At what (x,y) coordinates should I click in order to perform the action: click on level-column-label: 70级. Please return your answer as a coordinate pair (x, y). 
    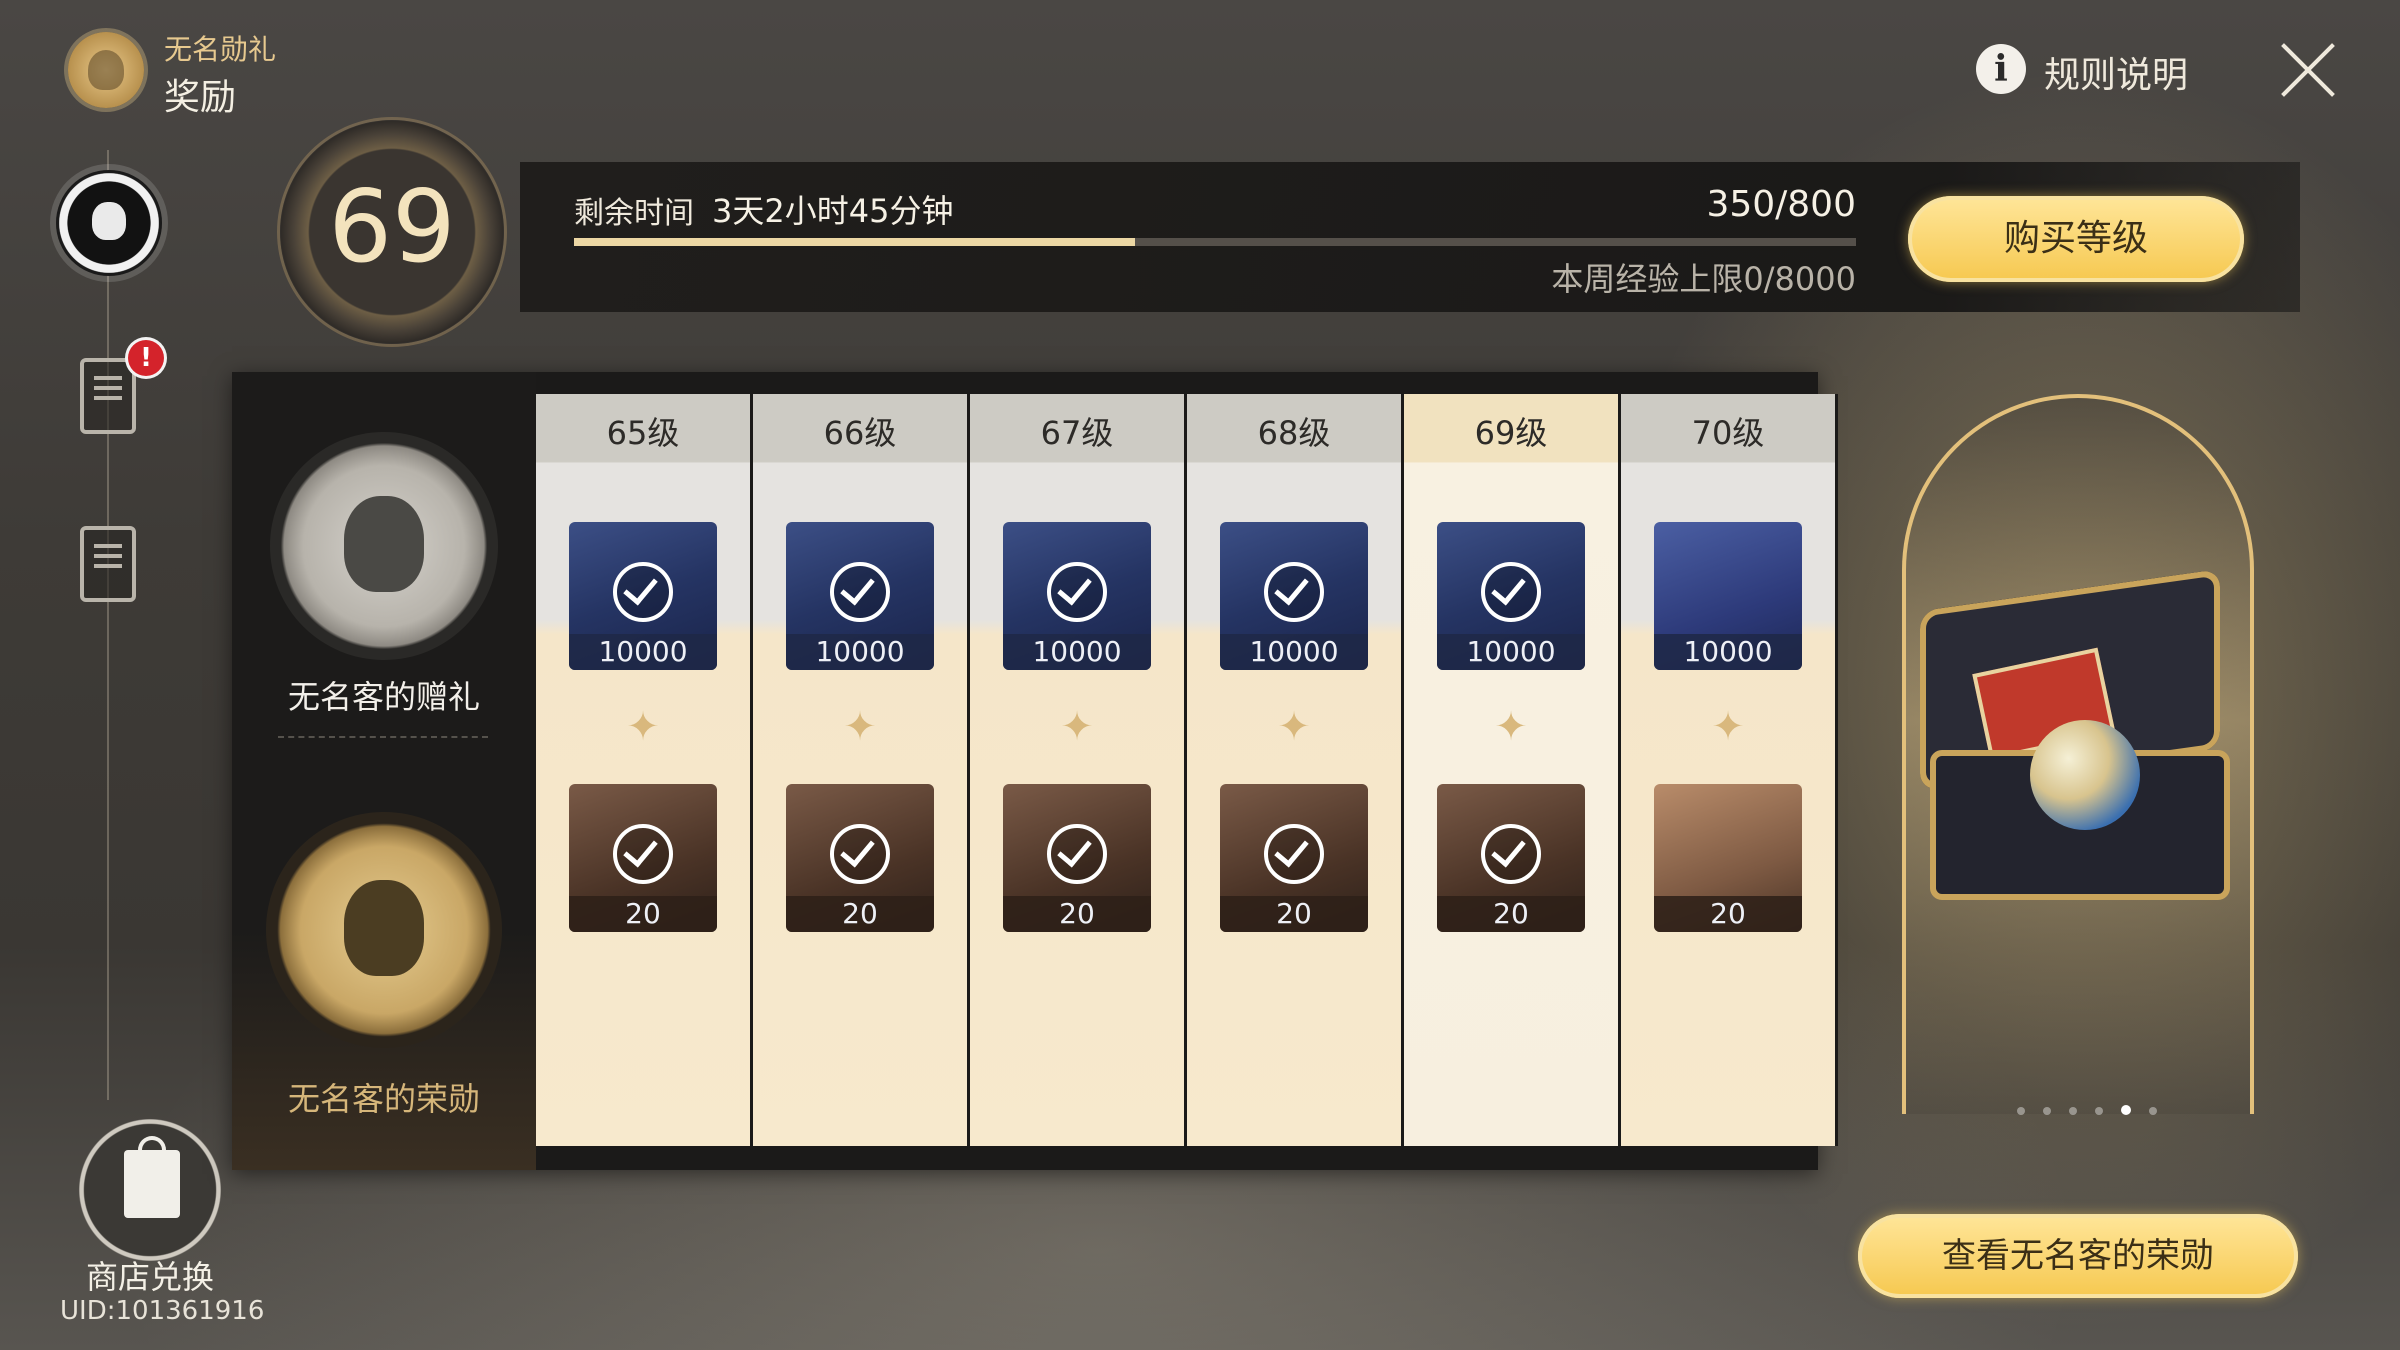
    Looking at the image, I should click on (1728, 433).